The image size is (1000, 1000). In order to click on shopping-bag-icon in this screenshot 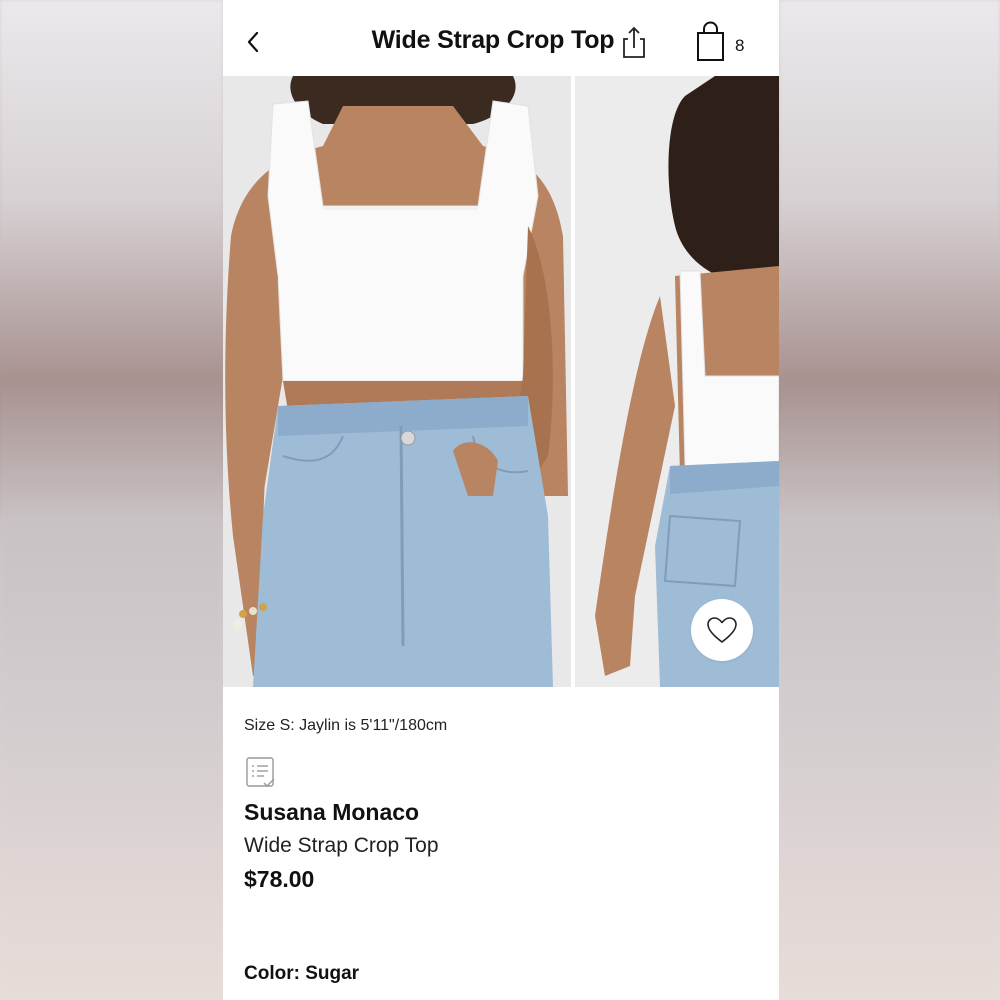, I will do `click(710, 41)`.